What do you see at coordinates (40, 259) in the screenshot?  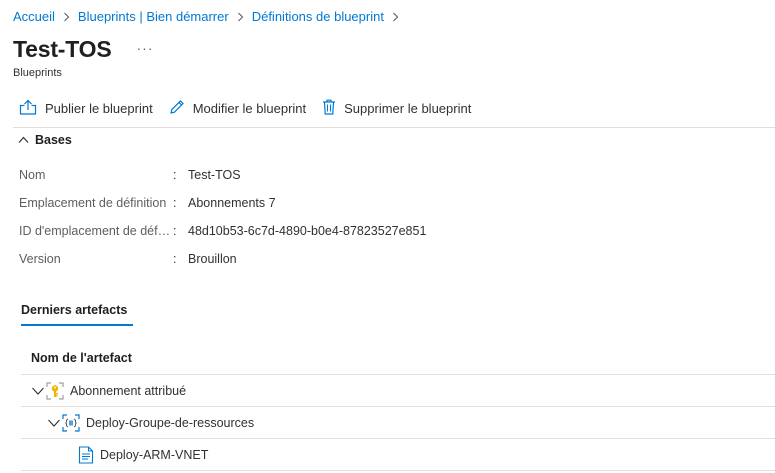 I see `property-label: Version` at bounding box center [40, 259].